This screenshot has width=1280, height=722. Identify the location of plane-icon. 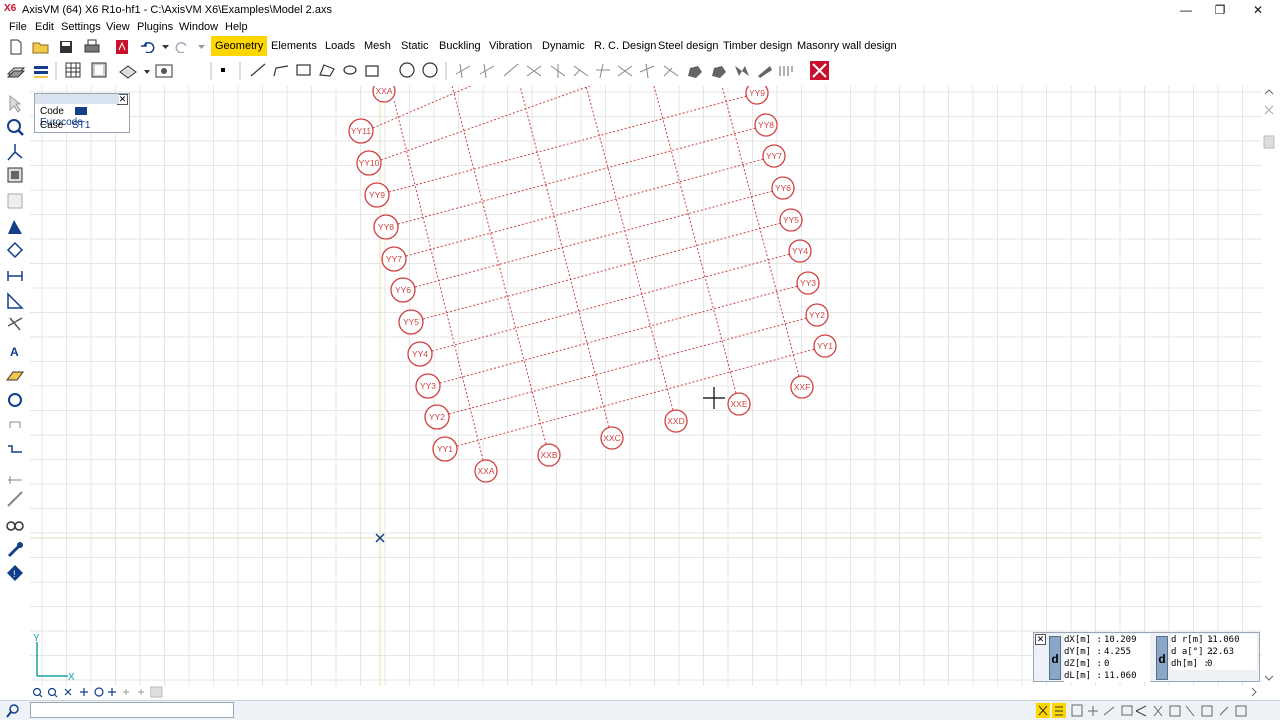
(15, 376).